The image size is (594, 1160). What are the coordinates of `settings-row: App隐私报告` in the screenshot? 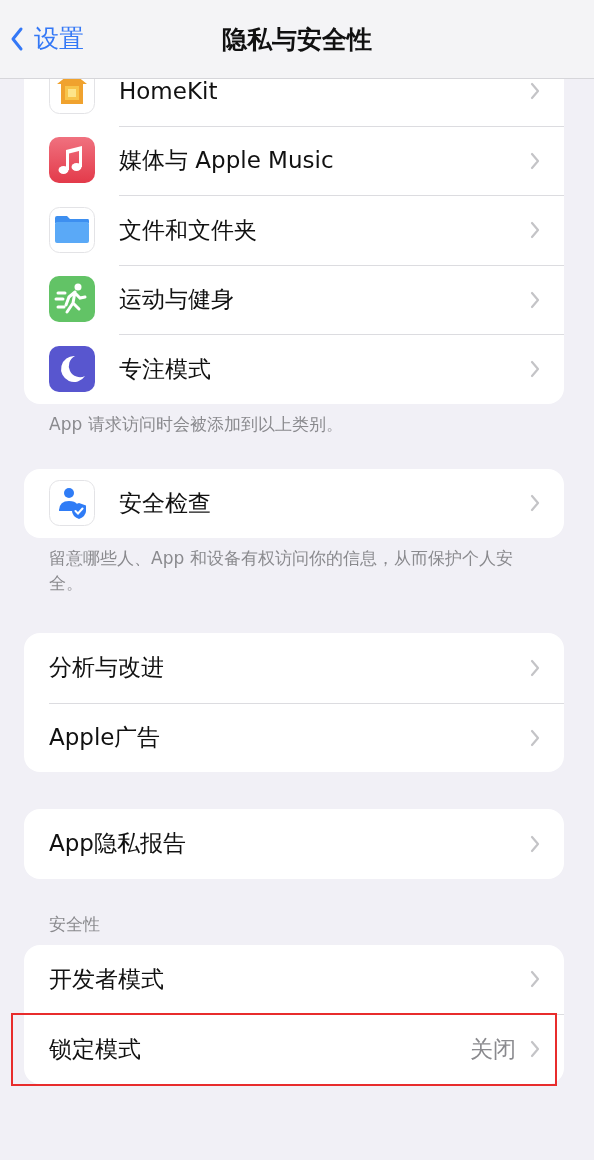 It's located at (294, 844).